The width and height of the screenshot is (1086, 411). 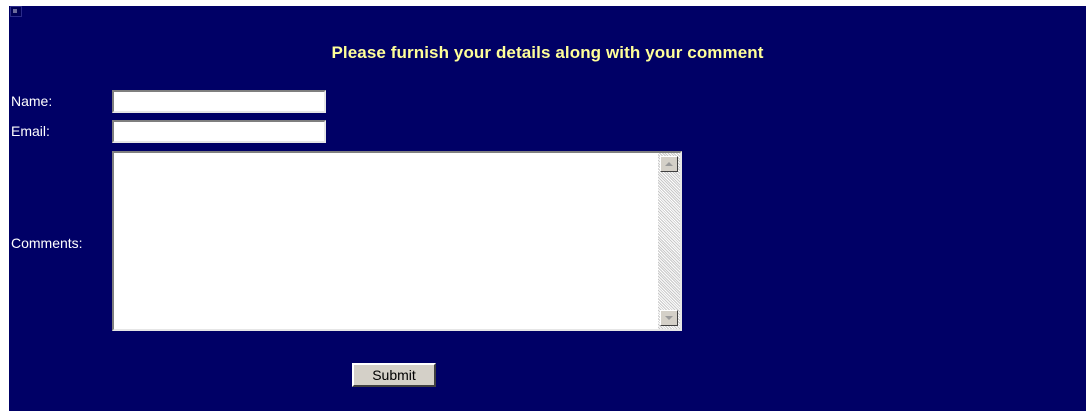 I want to click on comments-label: Comments:, so click(x=47, y=243).